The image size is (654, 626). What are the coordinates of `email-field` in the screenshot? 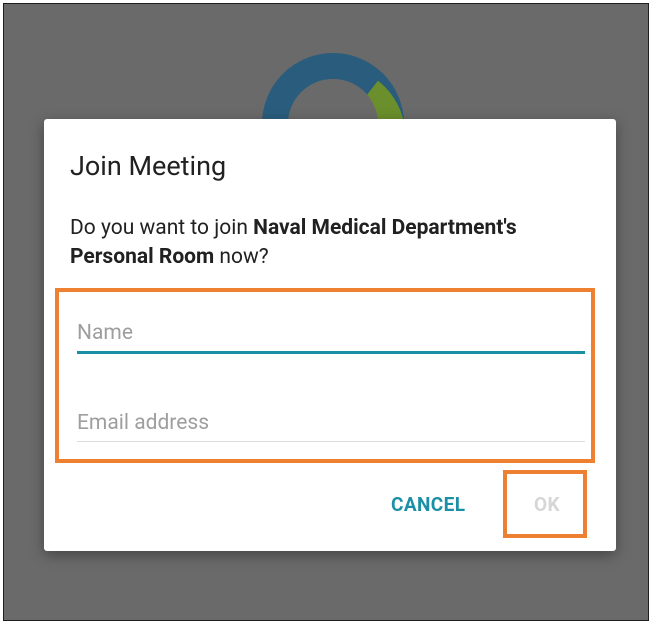 It's located at (331, 423).